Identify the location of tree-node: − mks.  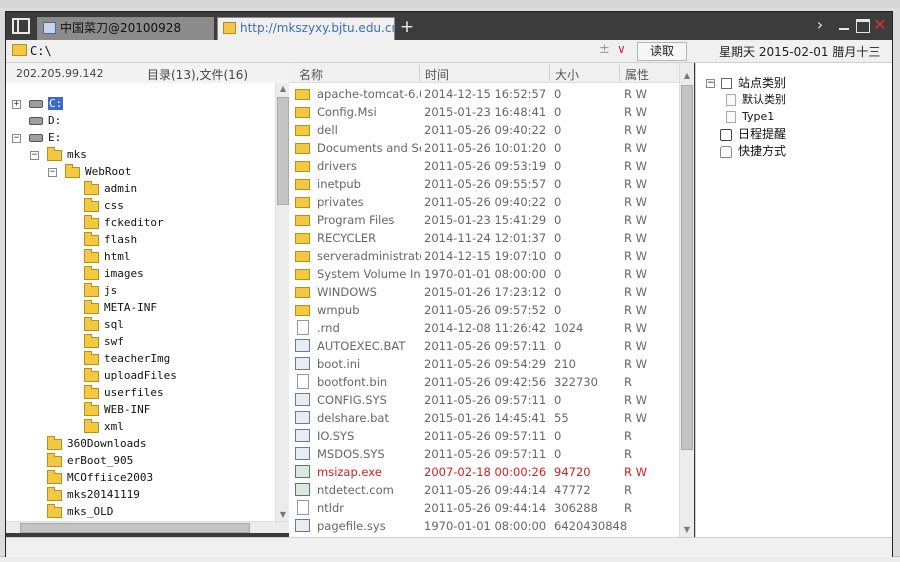
(58, 154).